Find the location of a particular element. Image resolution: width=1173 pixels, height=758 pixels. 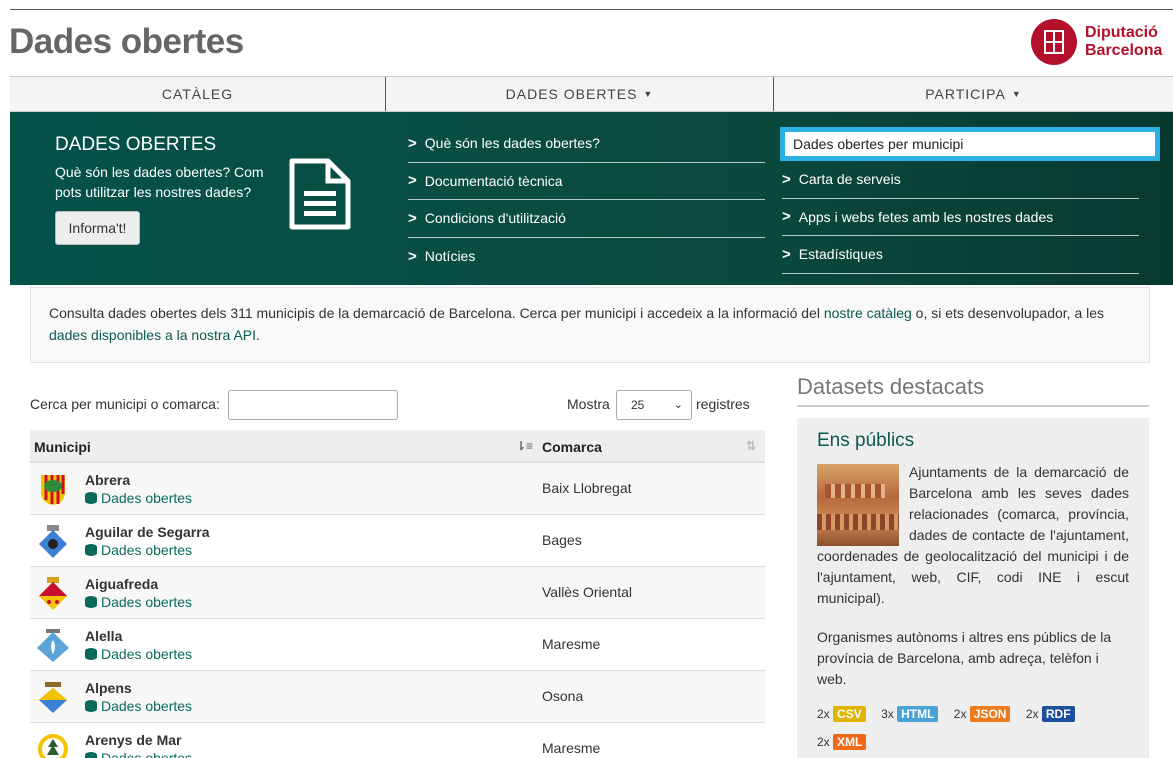

format-csv: 2x CSV is located at coordinates (841, 714).